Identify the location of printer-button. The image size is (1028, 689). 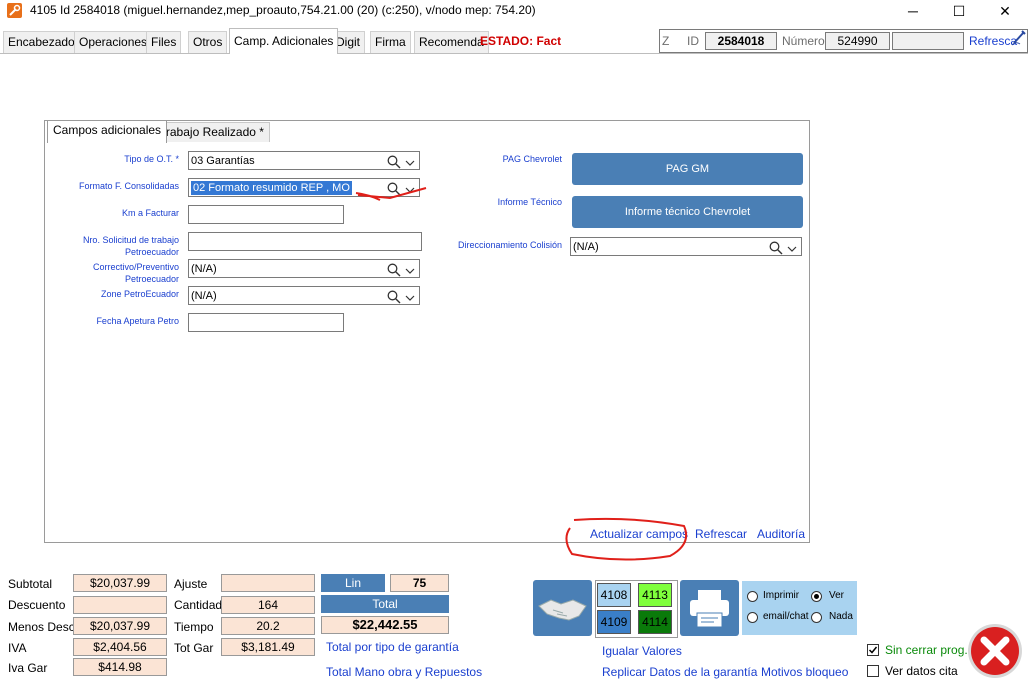
(709, 608).